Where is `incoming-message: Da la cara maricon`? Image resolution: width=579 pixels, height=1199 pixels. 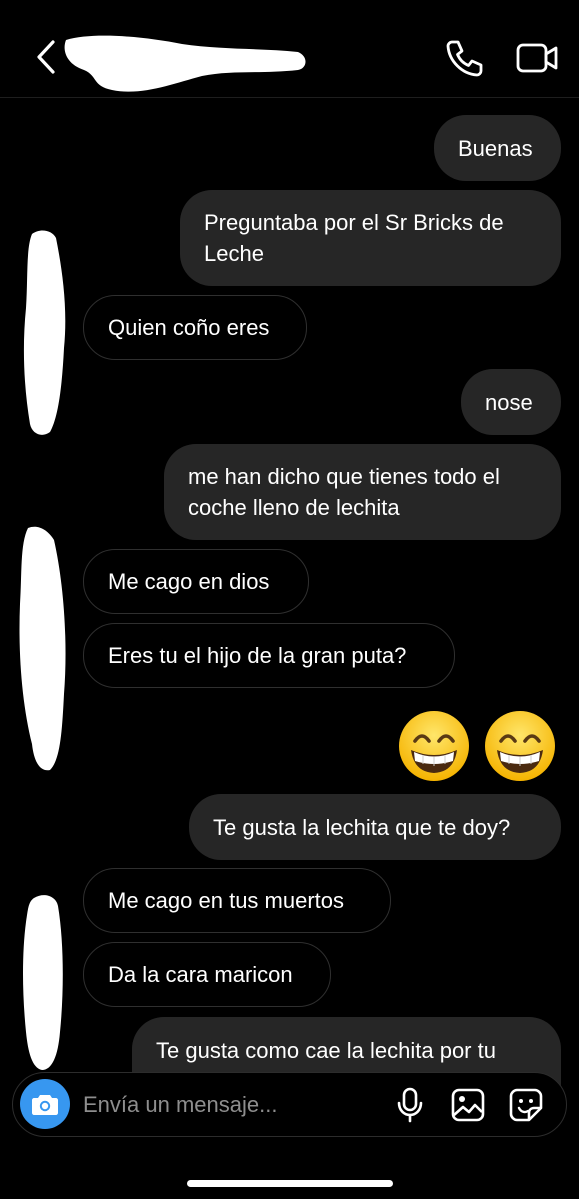 incoming-message: Da la cara maricon is located at coordinates (207, 974).